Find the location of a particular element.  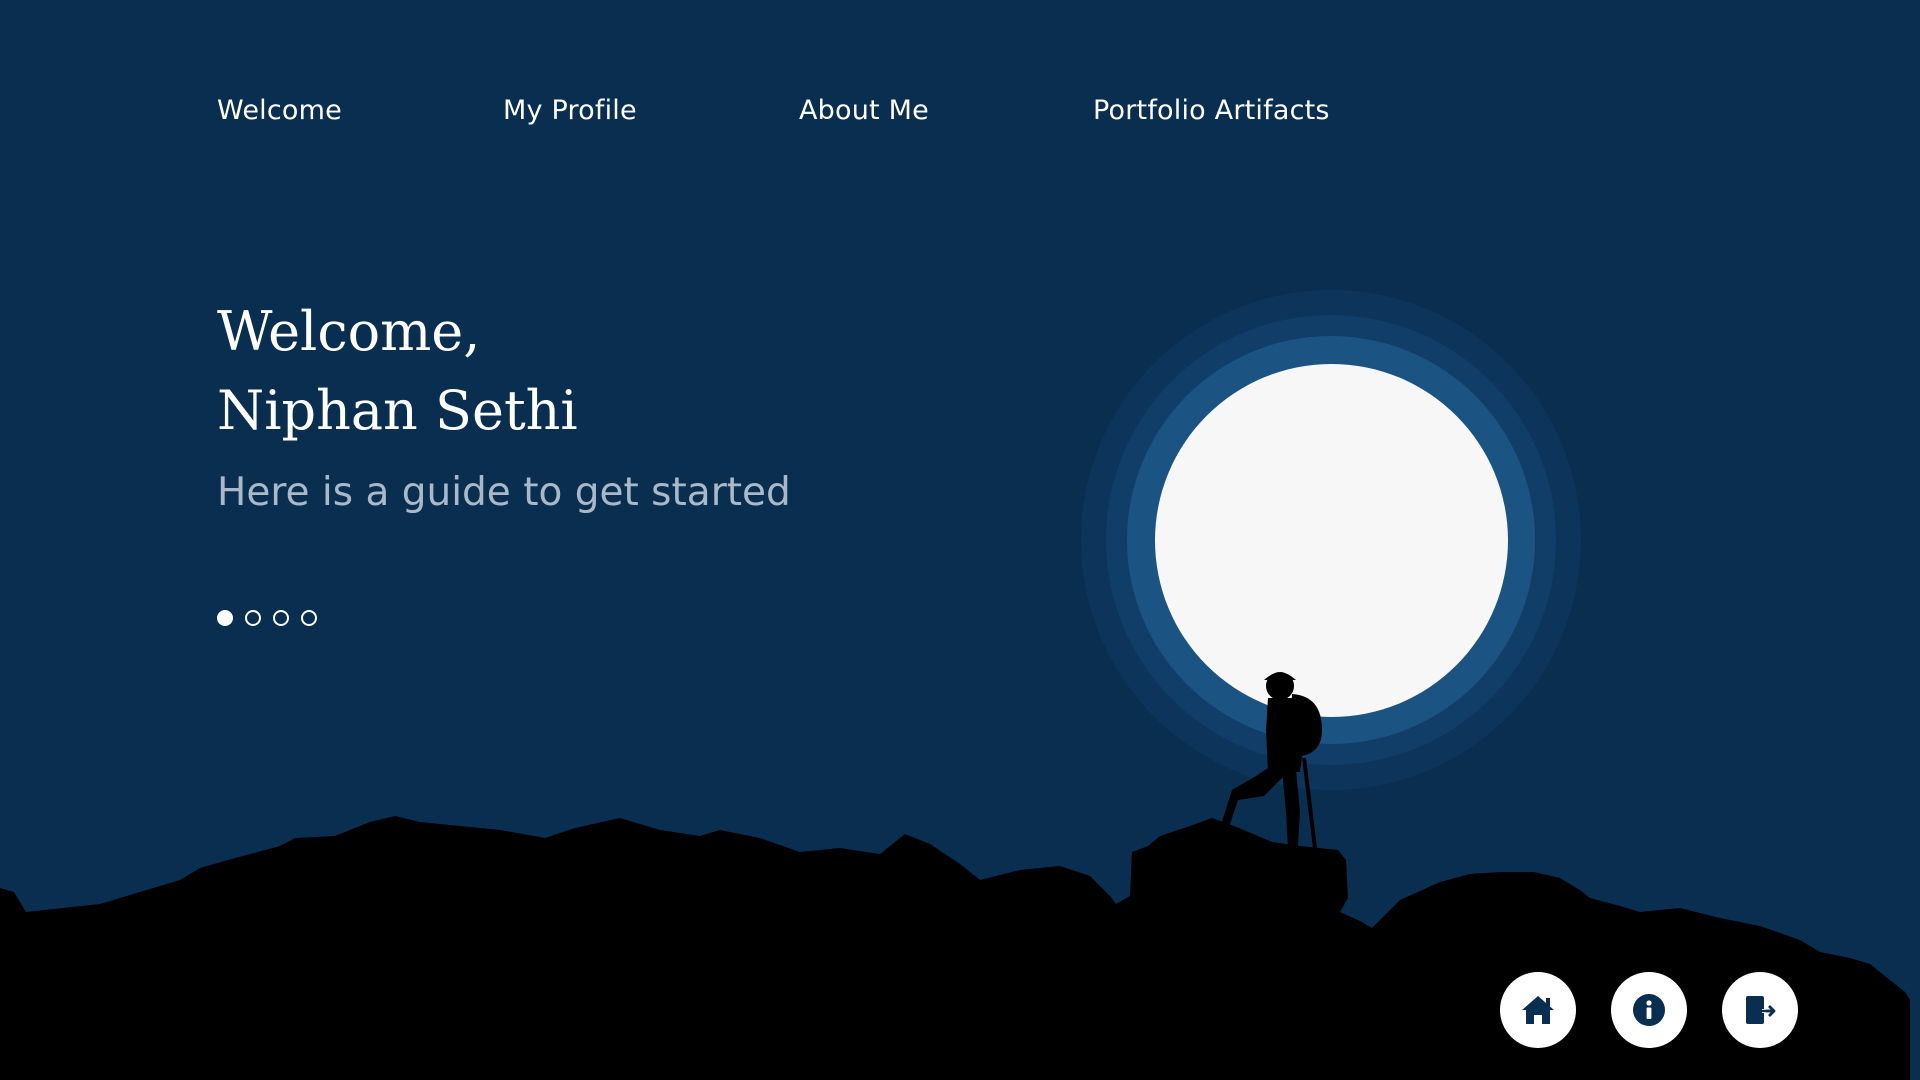

home-button is located at coordinates (1538, 1010).